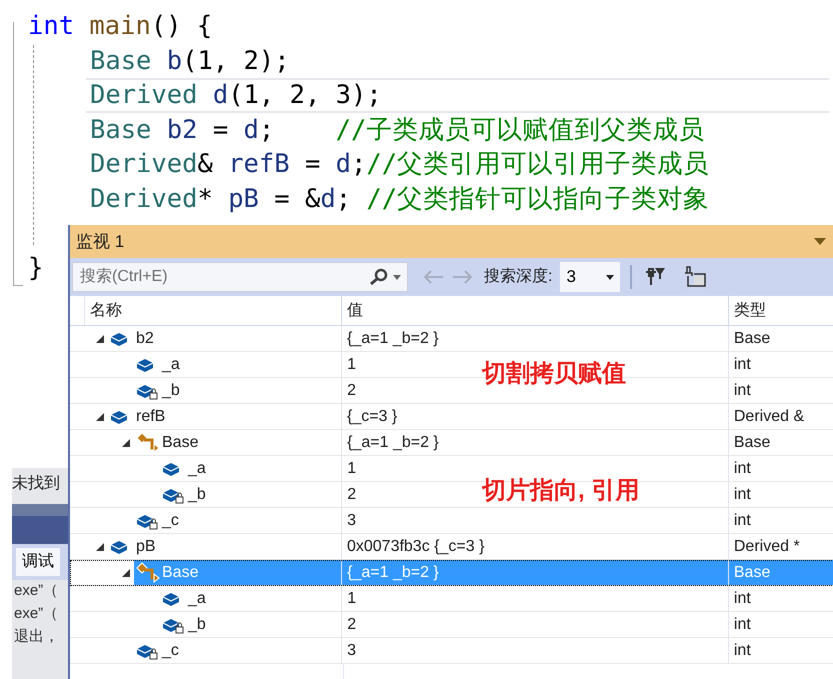 The width and height of the screenshot is (833, 679). Describe the element at coordinates (151, 416) in the screenshot. I see `variable-name: refB` at that location.